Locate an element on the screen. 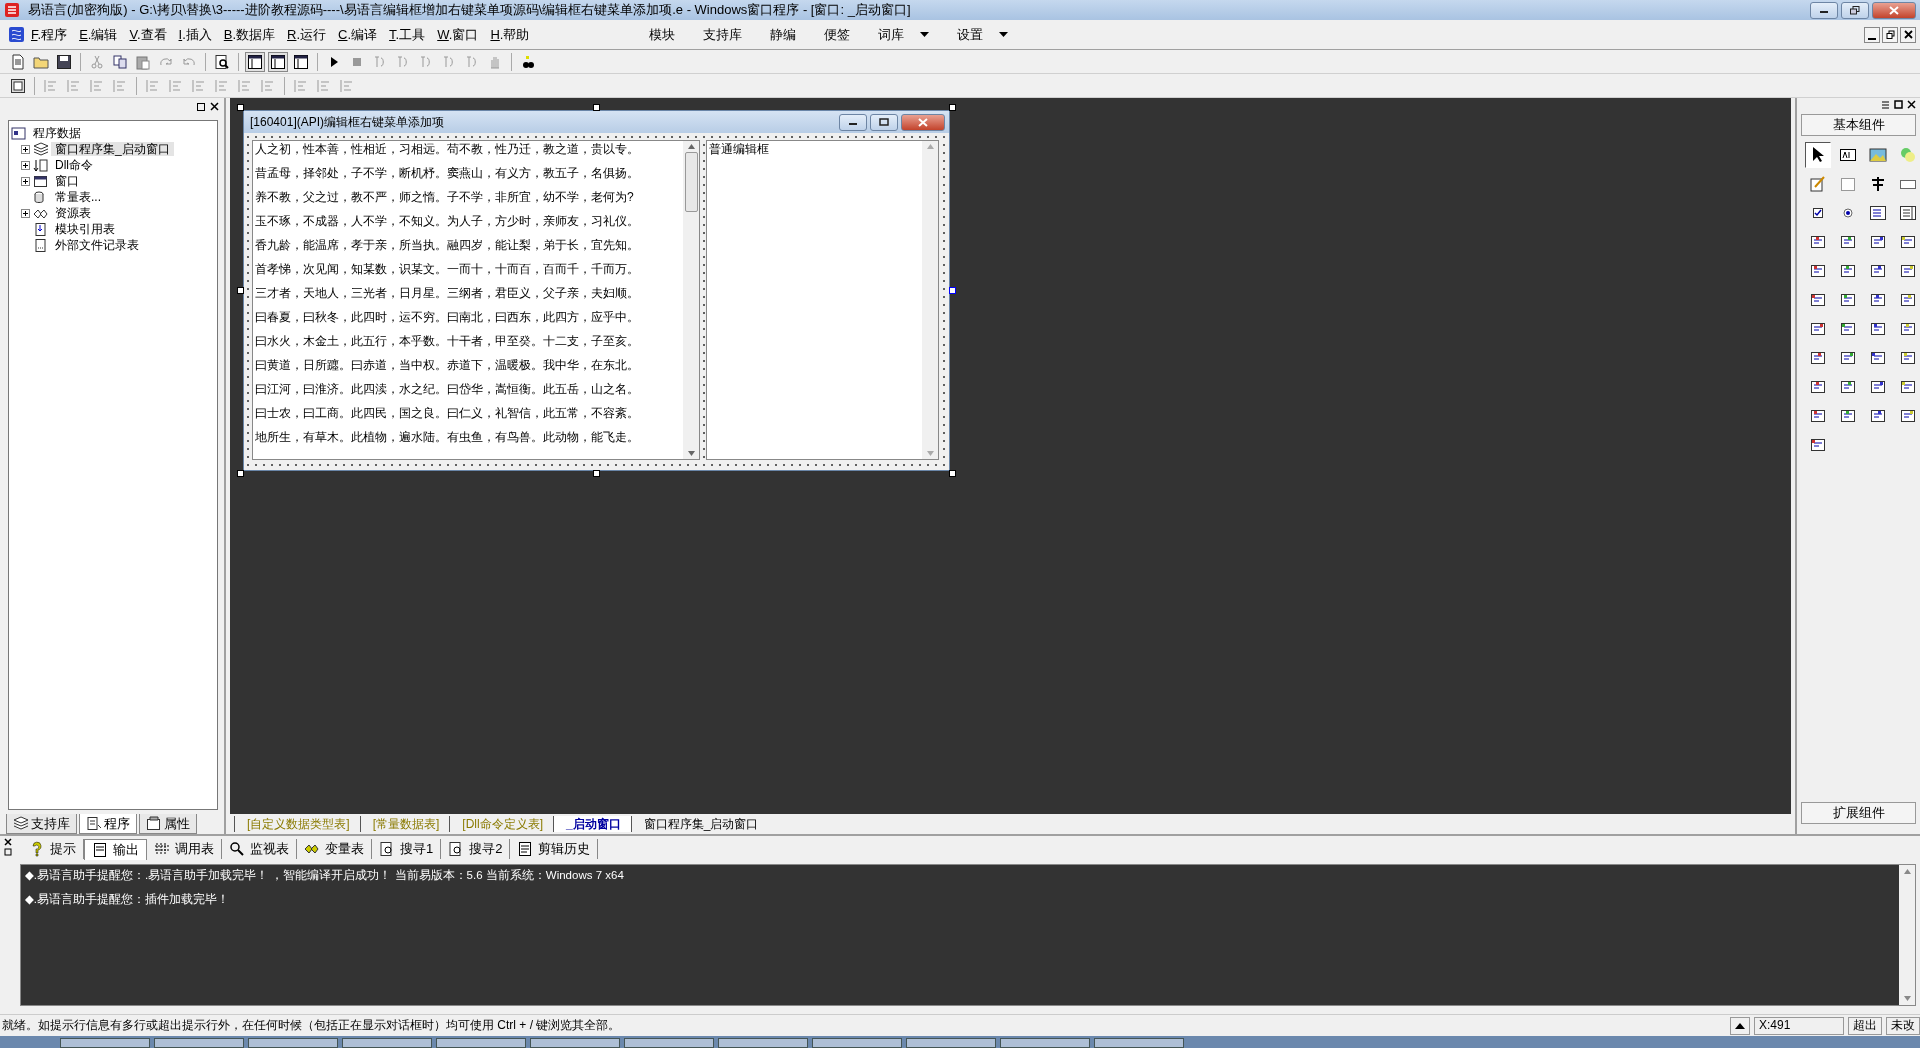  menu-item: R.运行 is located at coordinates (307, 34).